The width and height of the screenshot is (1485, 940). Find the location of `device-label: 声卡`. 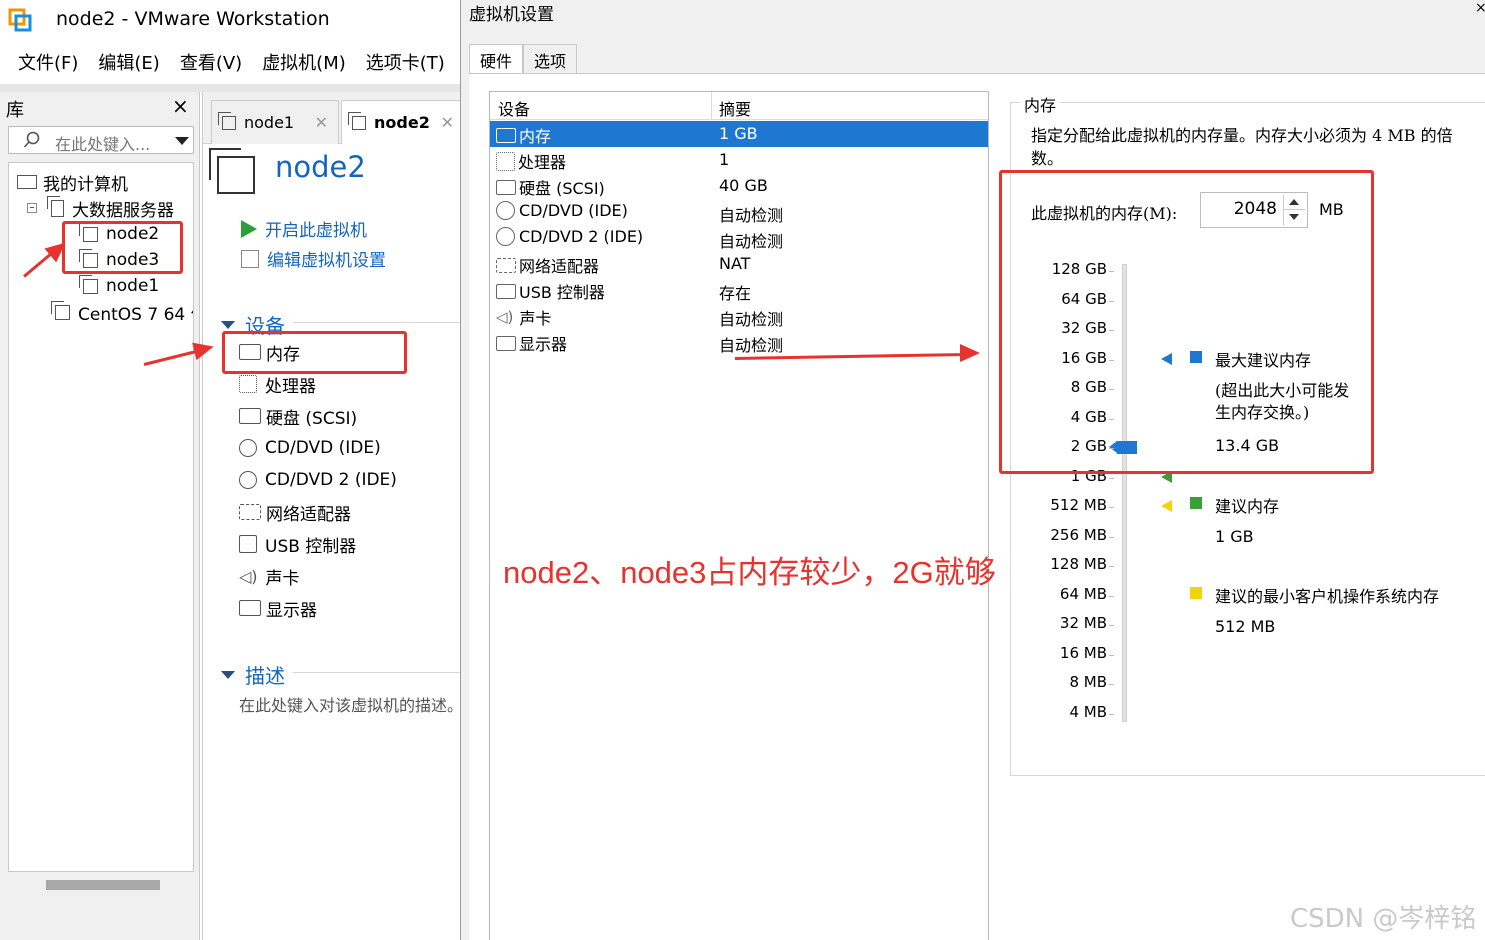

device-label: 声卡 is located at coordinates (282, 578).